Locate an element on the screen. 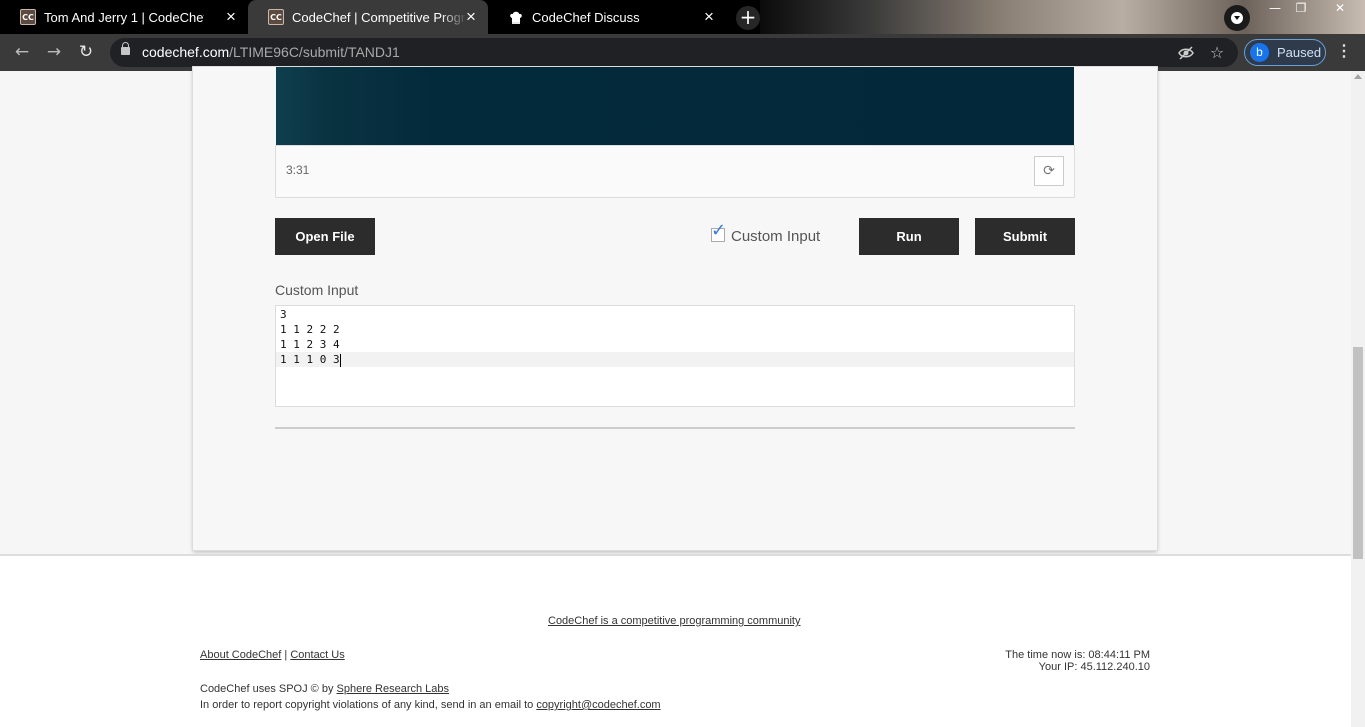 The image size is (1365, 727). avatar: b is located at coordinates (1259, 52).